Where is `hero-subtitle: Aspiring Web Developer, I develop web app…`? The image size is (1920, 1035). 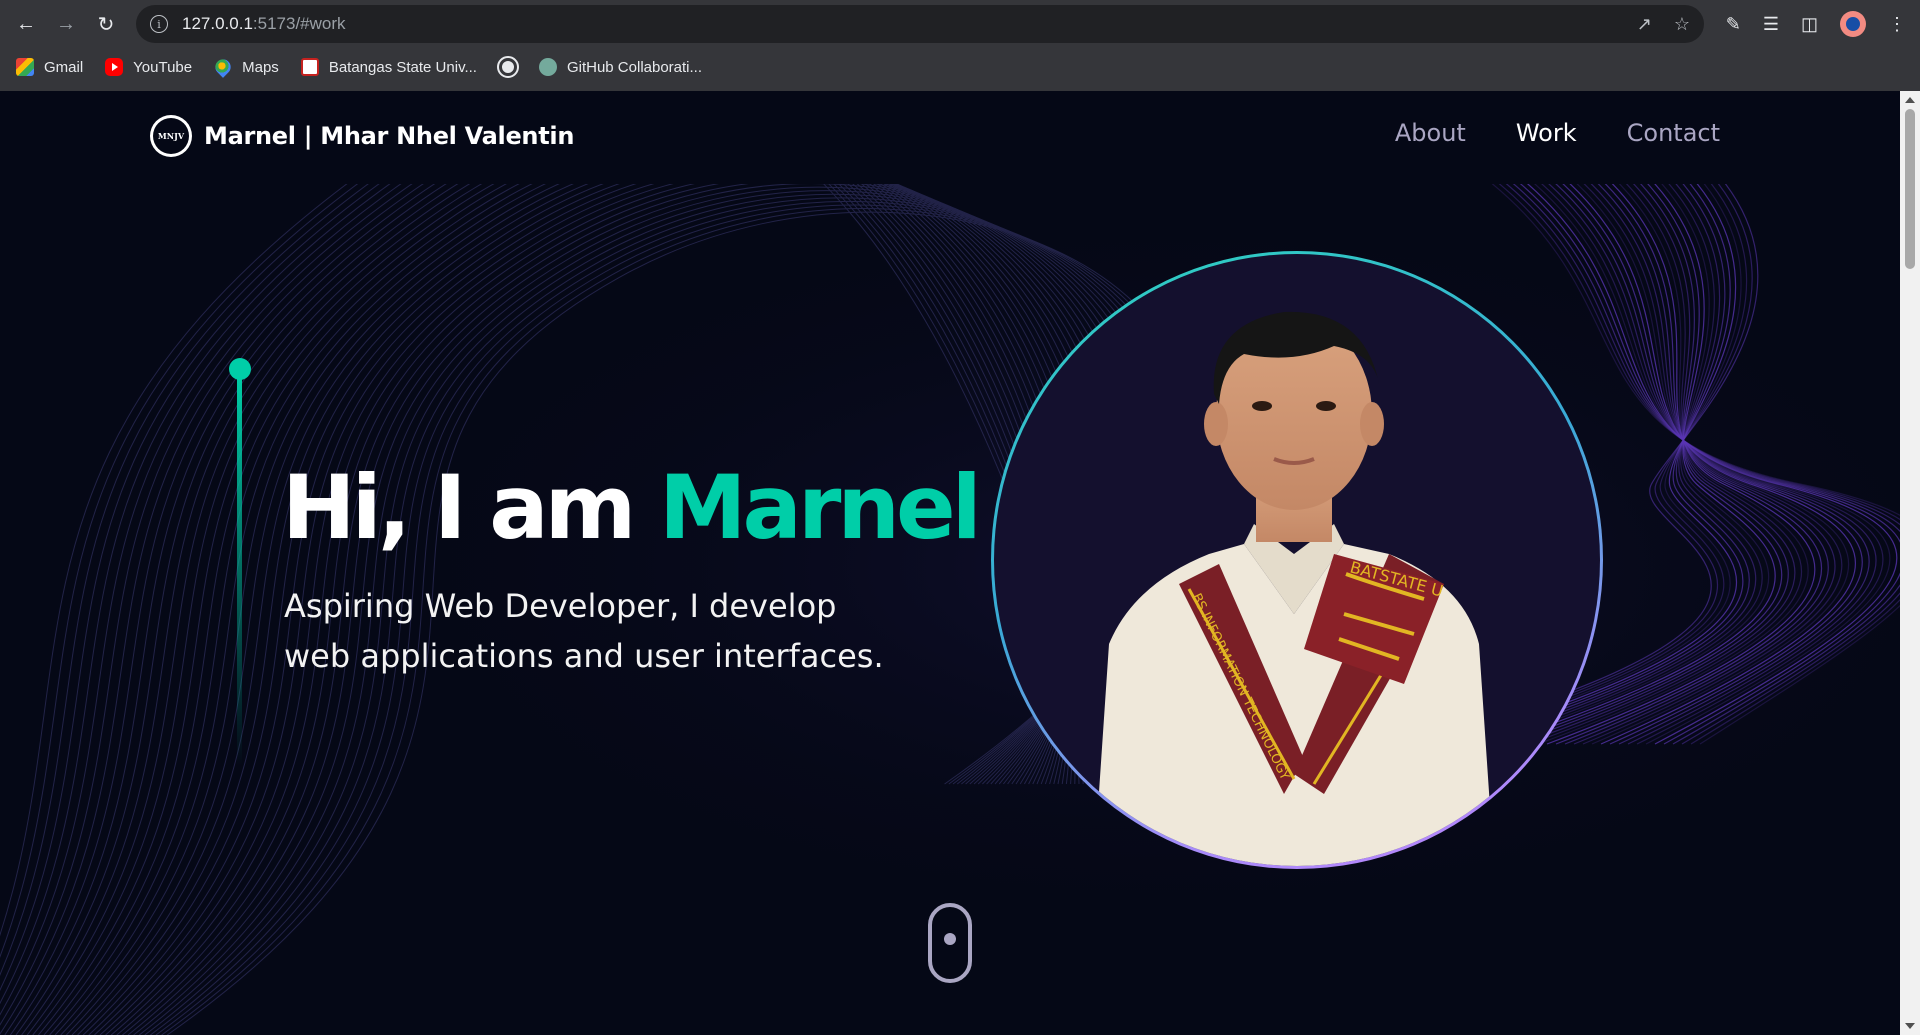
hero-subtitle: Aspiring Web Developer, I develop web app… is located at coordinates (594, 631).